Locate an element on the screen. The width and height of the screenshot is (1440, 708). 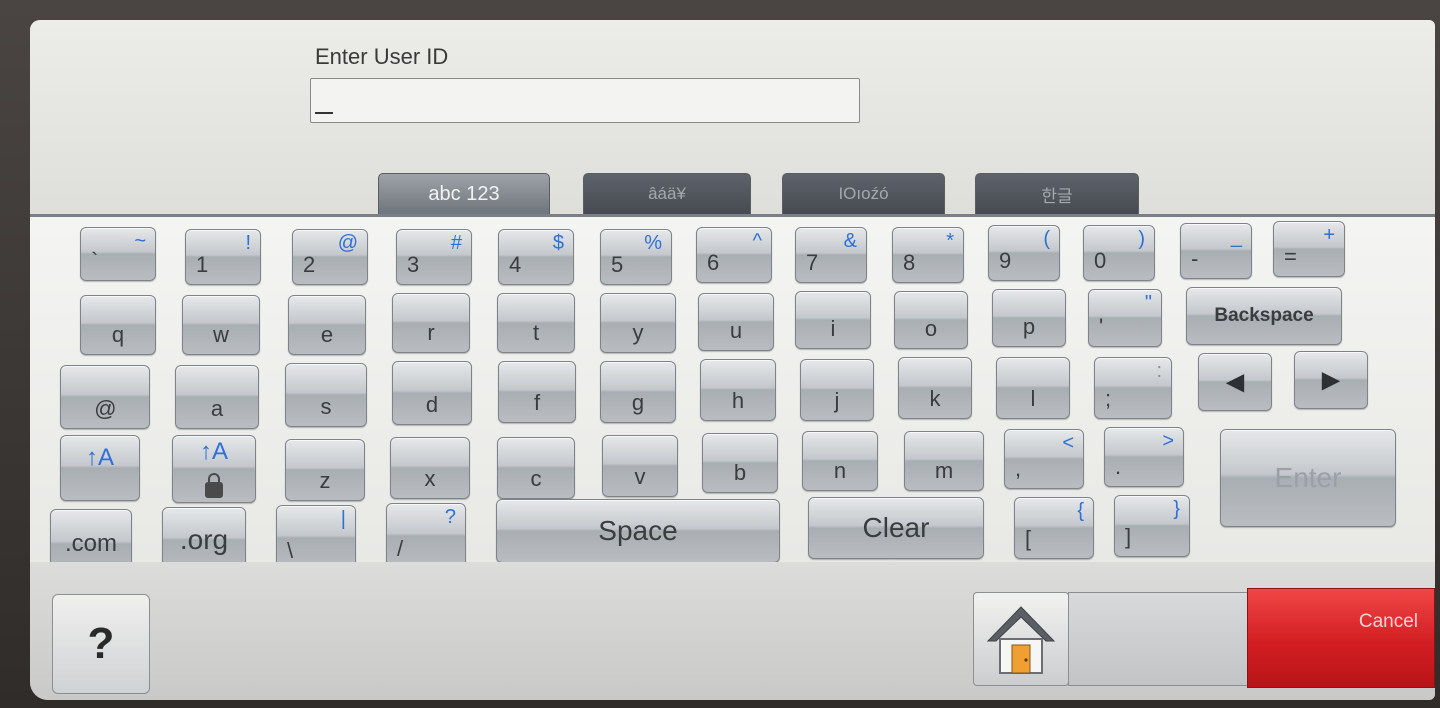
key-main: 3 is located at coordinates (413, 264).